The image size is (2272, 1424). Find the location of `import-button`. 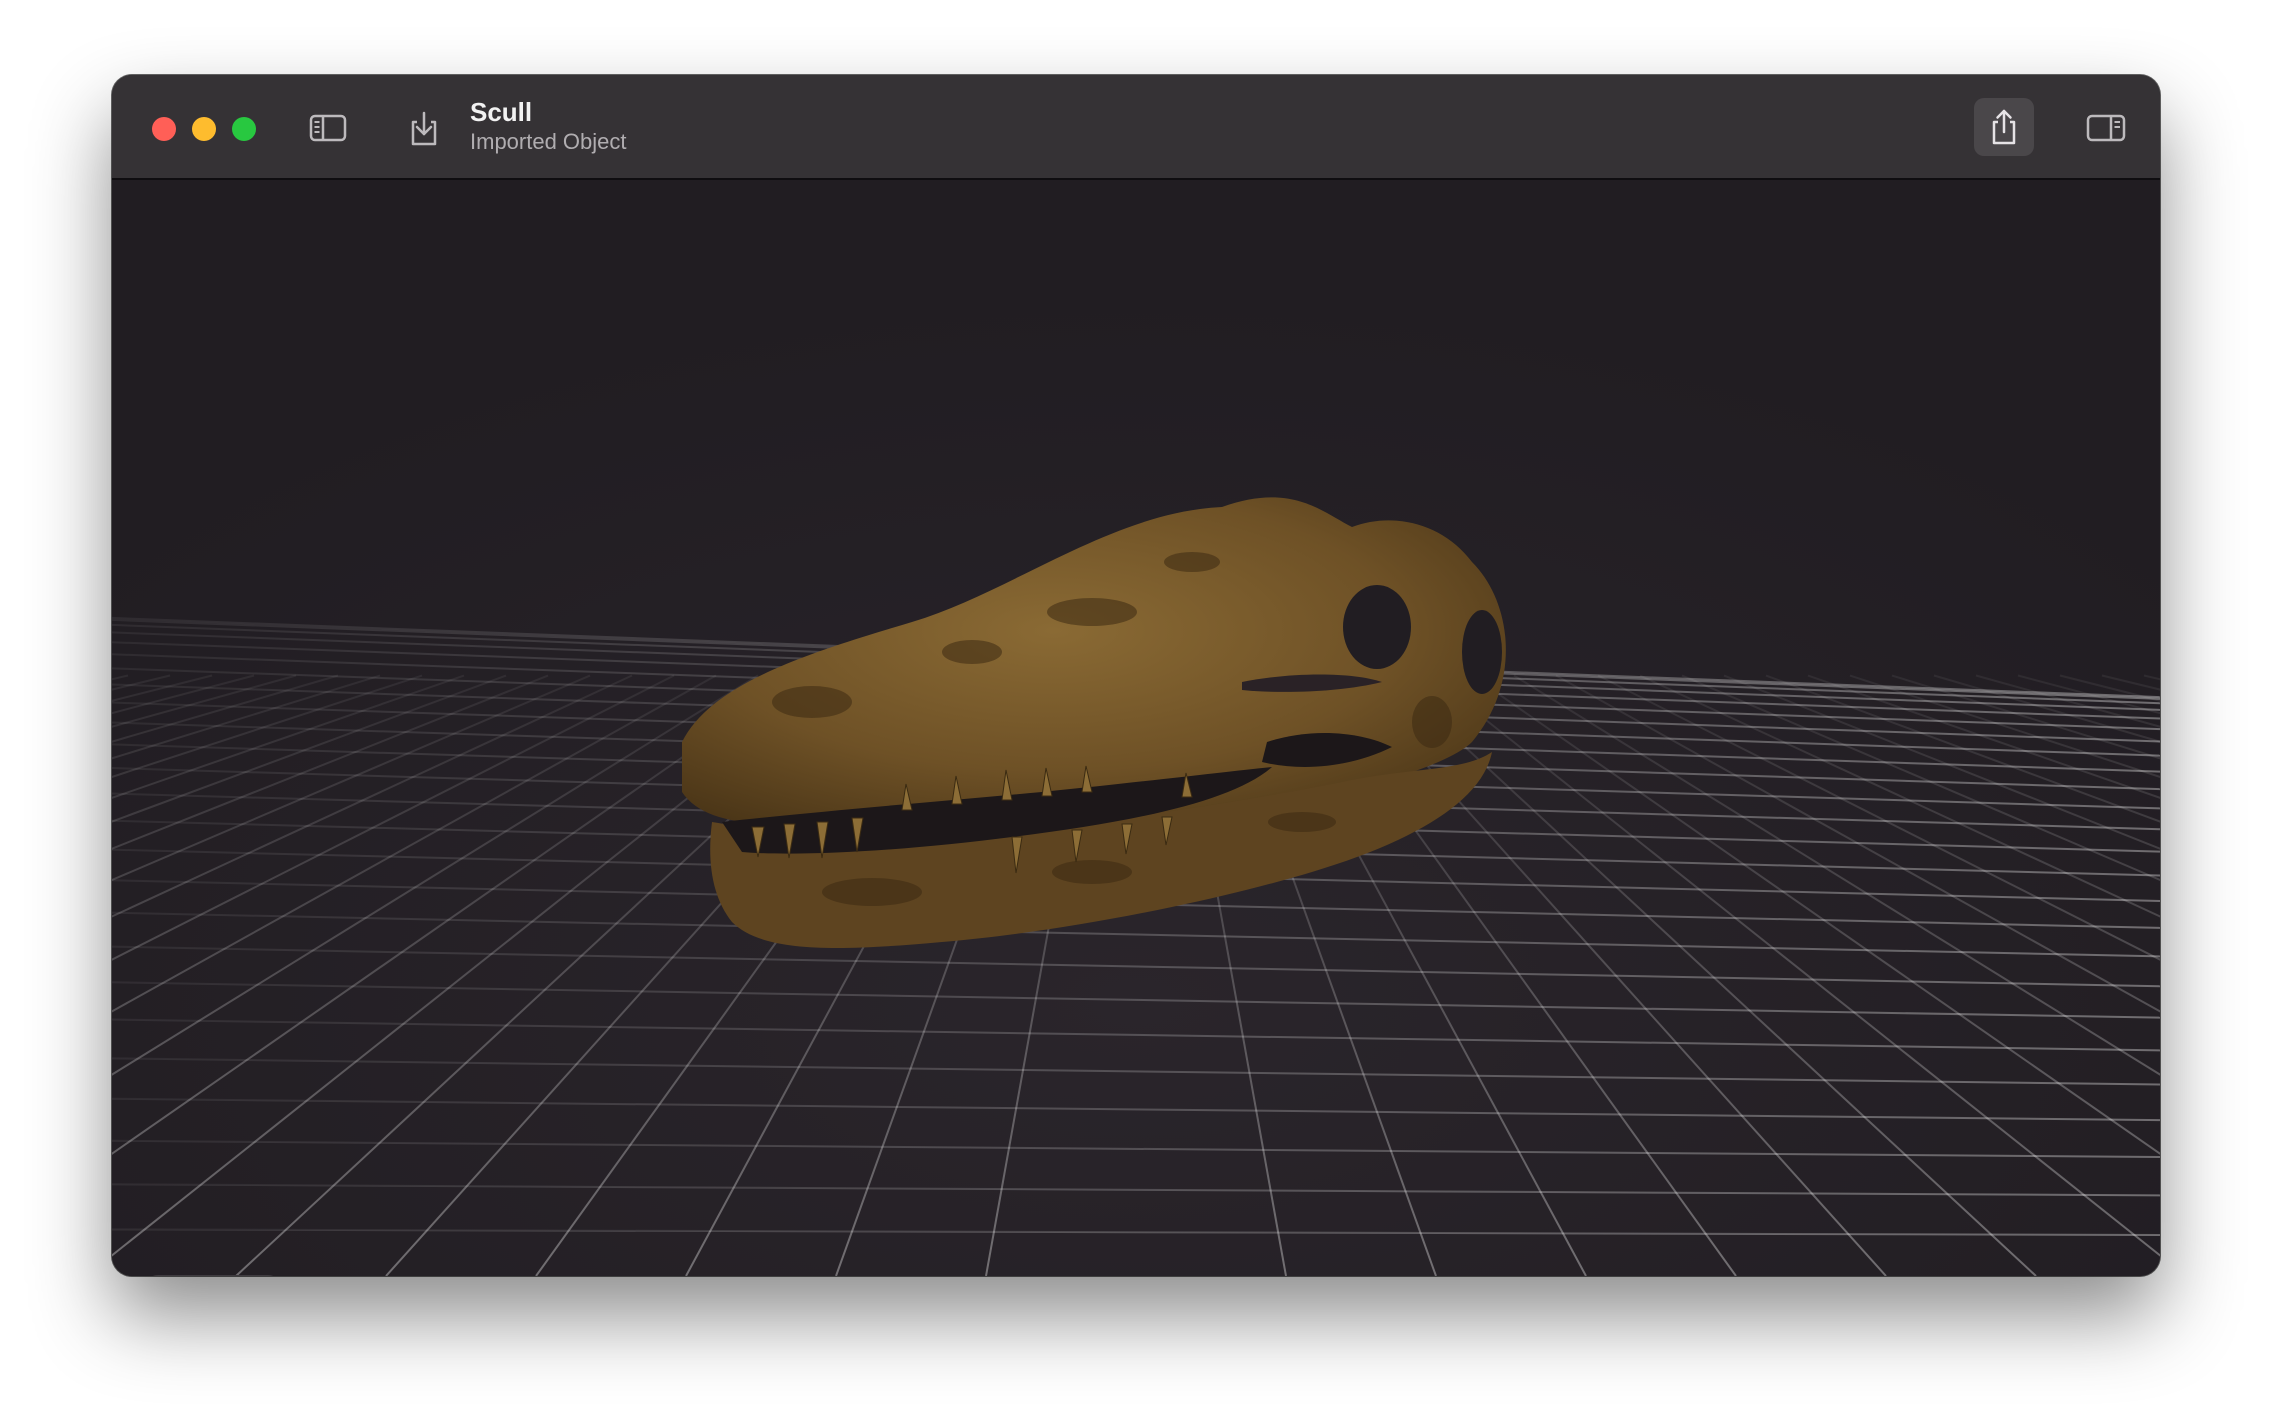

import-button is located at coordinates (424, 128).